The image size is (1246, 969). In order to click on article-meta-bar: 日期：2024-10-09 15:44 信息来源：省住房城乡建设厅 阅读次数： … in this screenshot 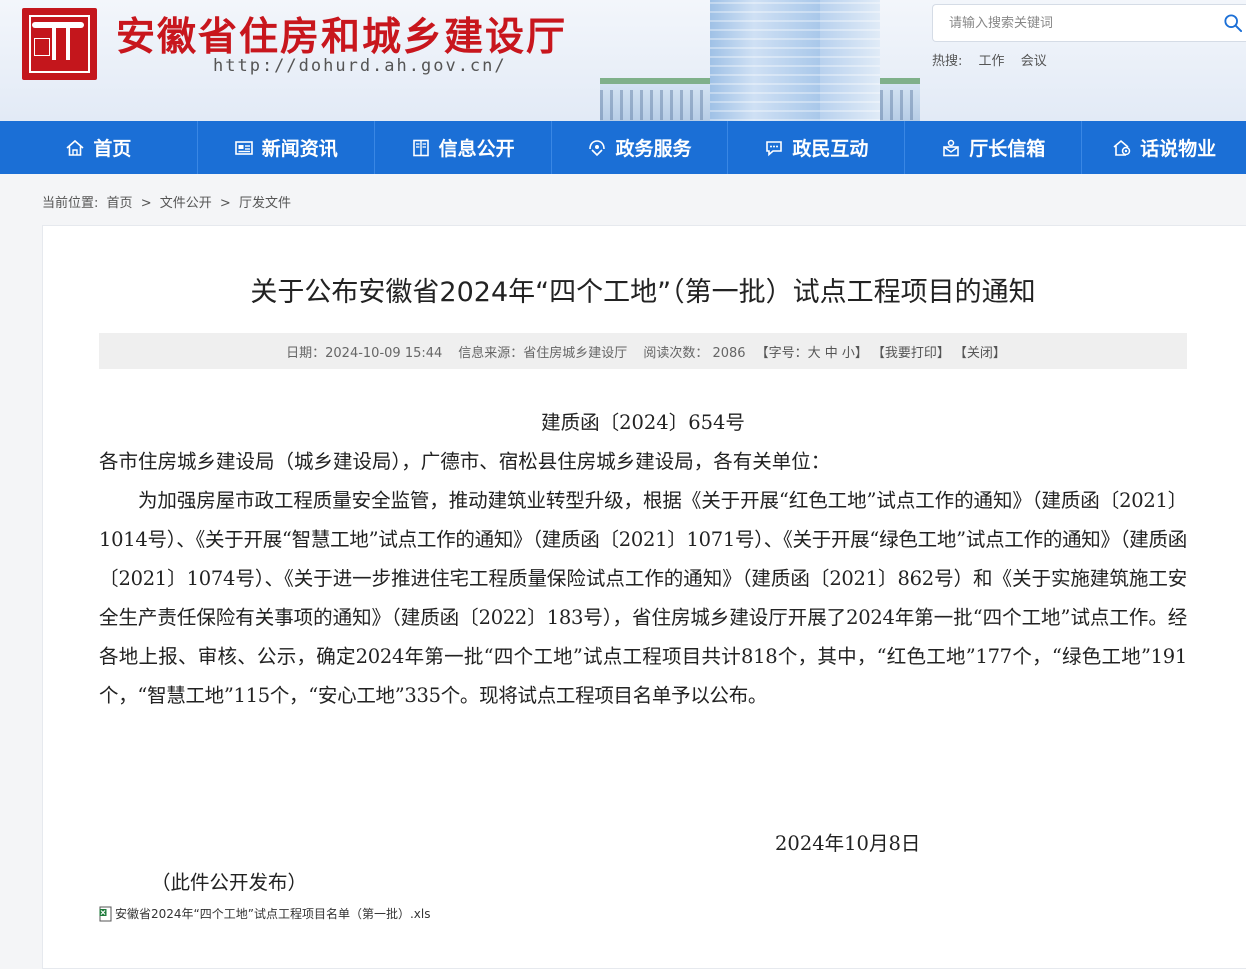, I will do `click(643, 351)`.